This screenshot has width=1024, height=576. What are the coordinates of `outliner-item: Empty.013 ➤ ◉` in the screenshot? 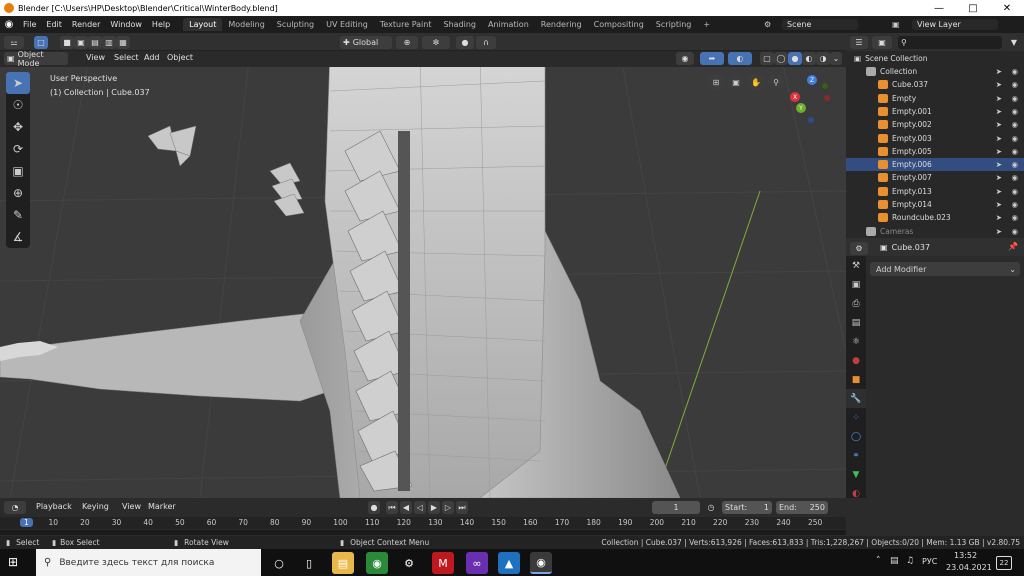 It's located at (935, 191).